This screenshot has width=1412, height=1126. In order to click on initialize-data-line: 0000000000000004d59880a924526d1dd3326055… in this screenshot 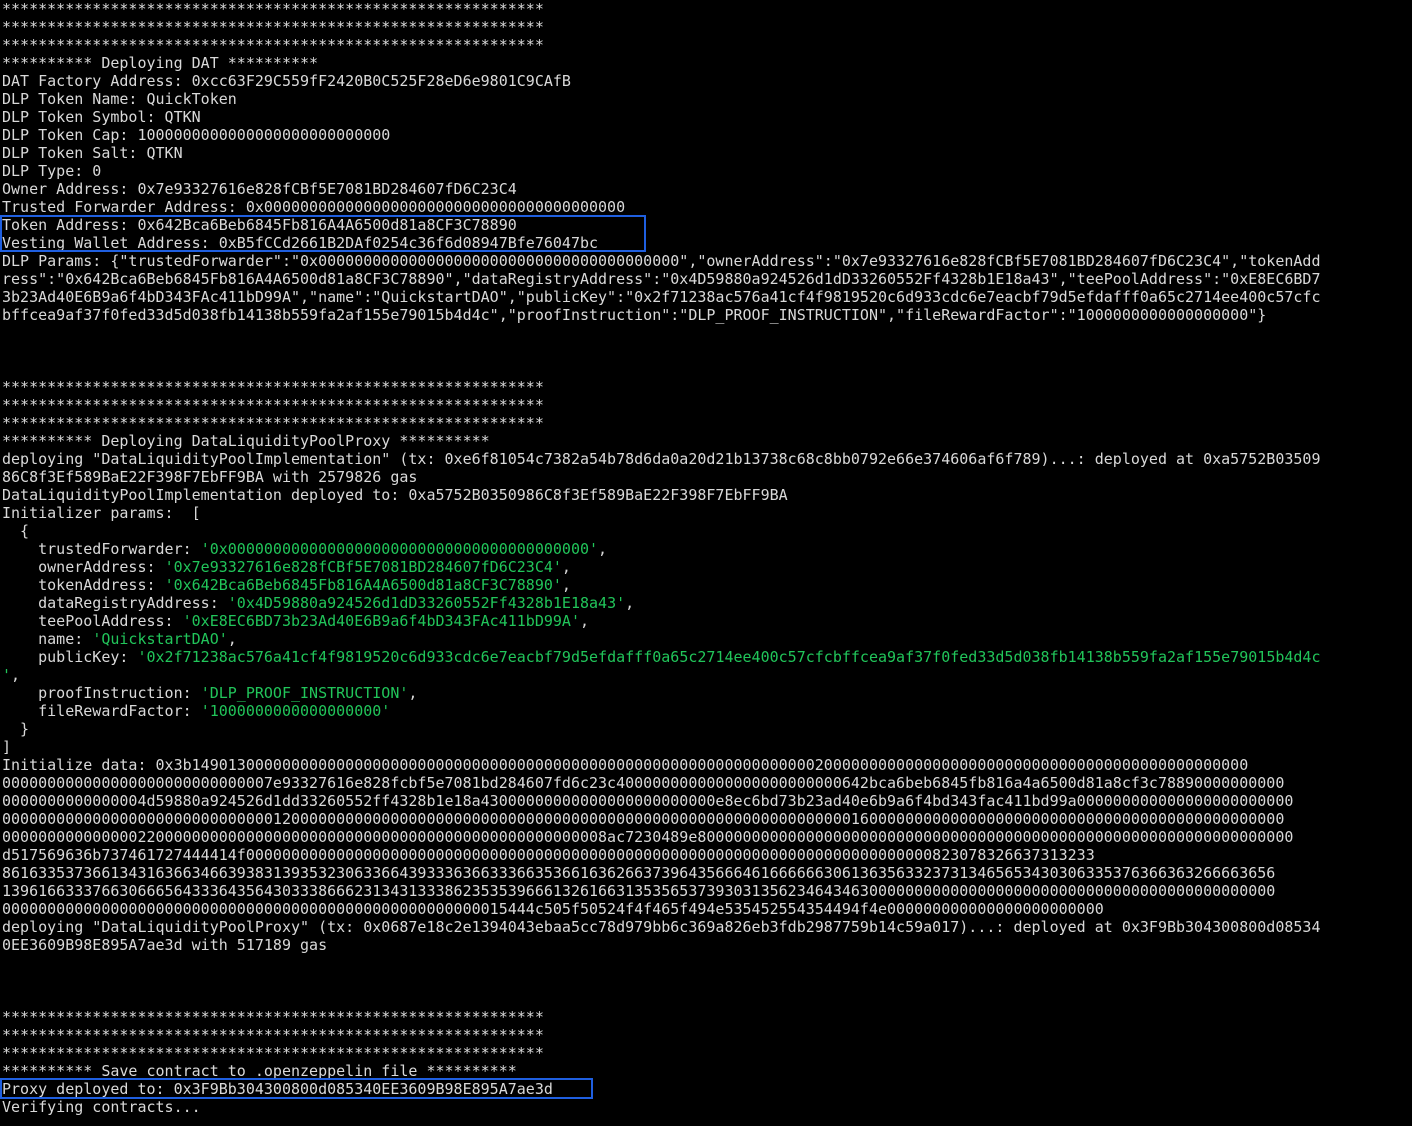, I will do `click(648, 801)`.